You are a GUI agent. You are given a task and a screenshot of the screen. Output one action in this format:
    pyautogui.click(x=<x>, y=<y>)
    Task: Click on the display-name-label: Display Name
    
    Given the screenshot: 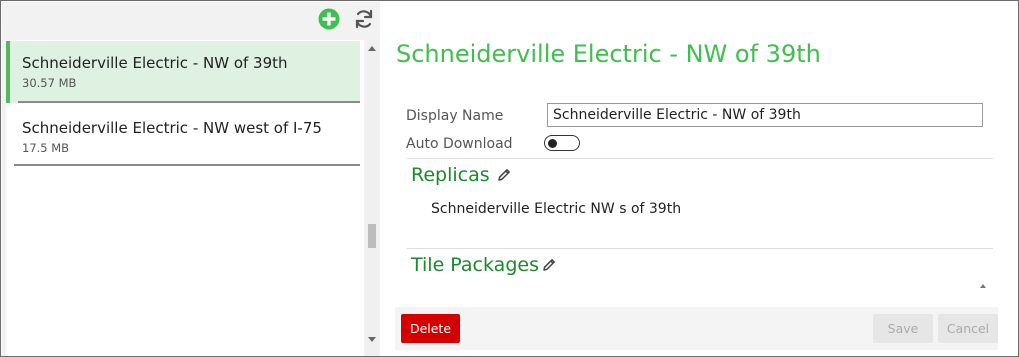 What is the action you would take?
    pyautogui.click(x=455, y=116)
    